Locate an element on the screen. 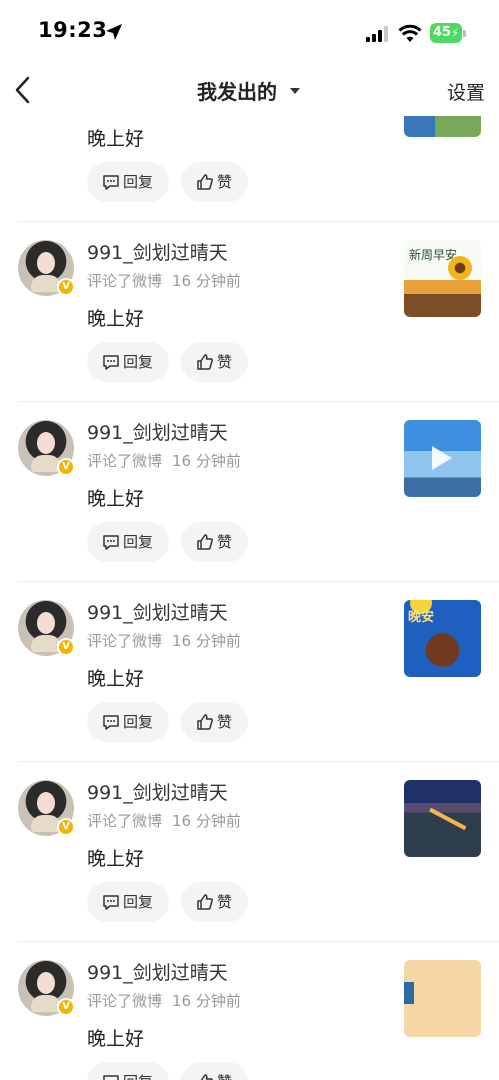 Image resolution: width=499 pixels, height=1080 pixels. play-icon is located at coordinates (442, 458).